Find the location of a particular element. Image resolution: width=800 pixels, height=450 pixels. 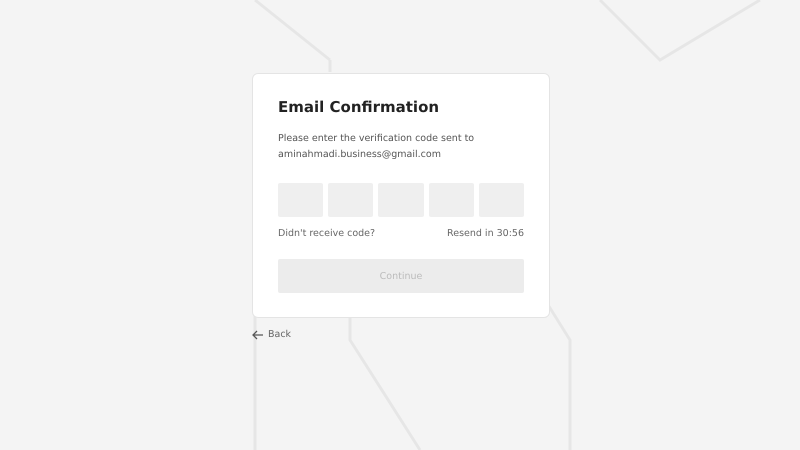

resend-prompt: Didn't receive code? is located at coordinates (327, 233).